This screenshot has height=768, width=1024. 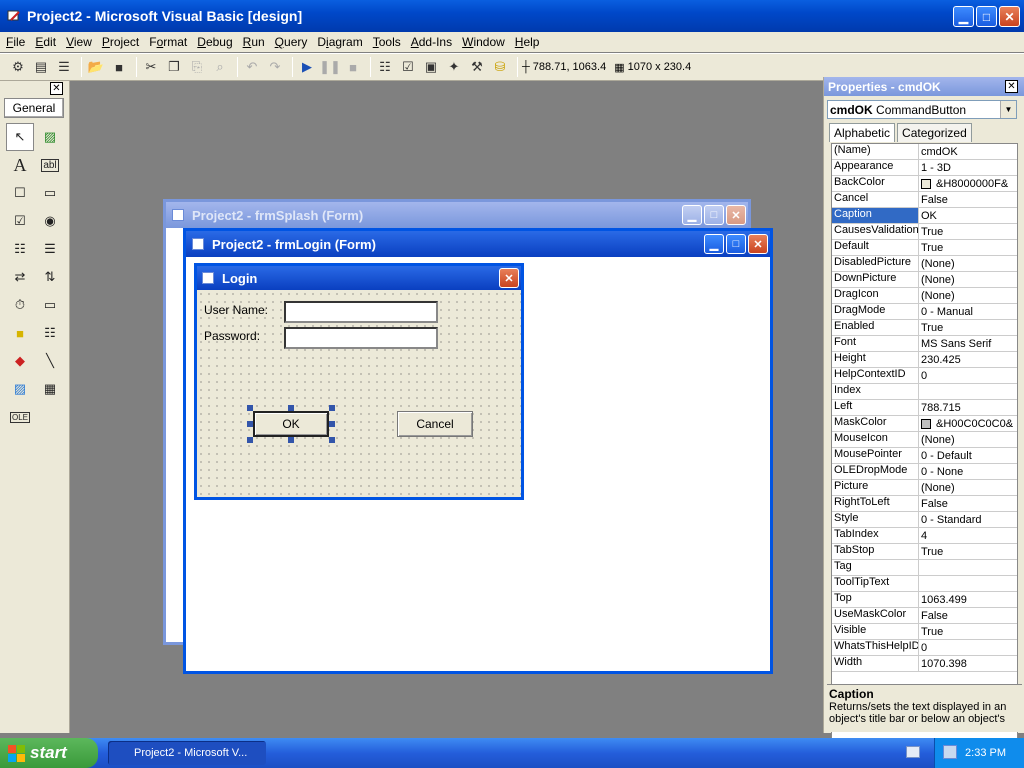 I want to click on property-row: MaskColor &H00C0C0C0&, so click(x=924, y=424).